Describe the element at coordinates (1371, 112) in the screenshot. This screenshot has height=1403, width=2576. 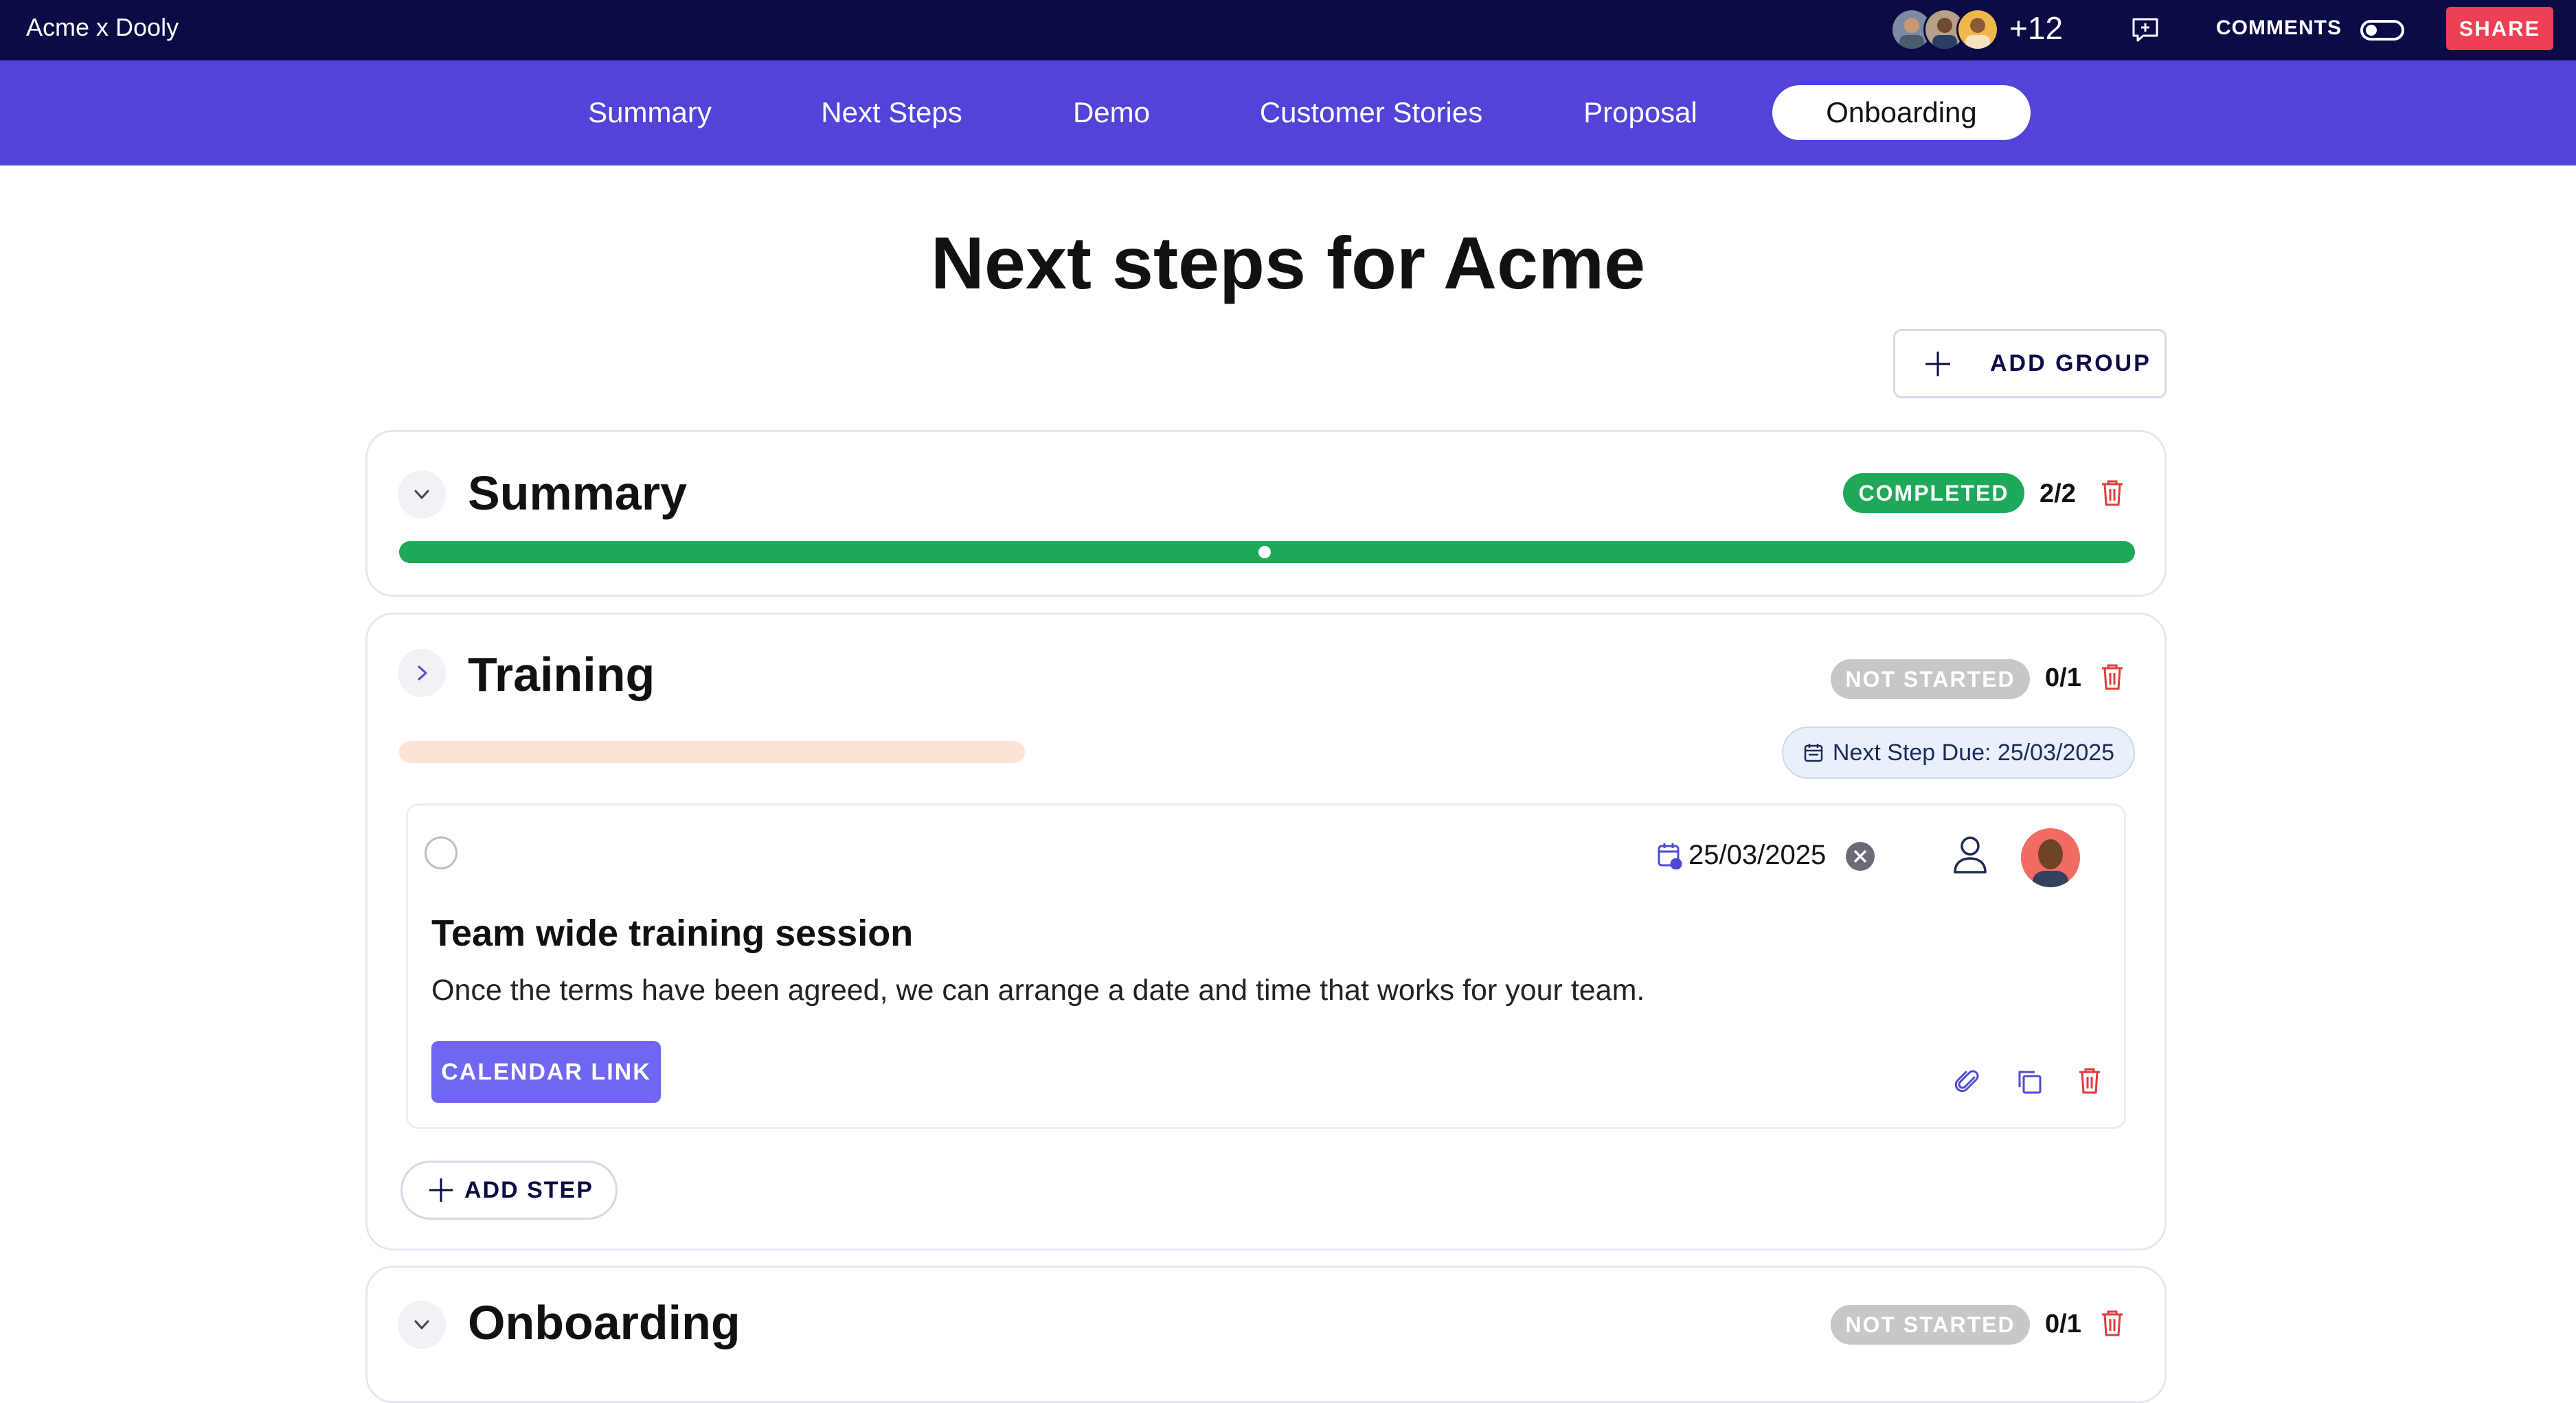
I see `tab-customer-stories: Customer Stories` at that location.